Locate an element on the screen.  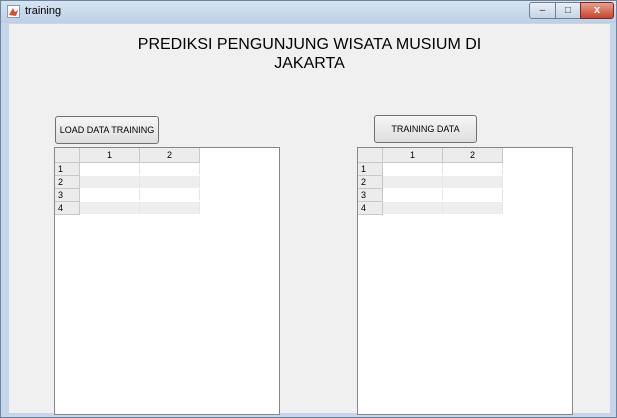
title-bar: training – □ x is located at coordinates (308, 12).